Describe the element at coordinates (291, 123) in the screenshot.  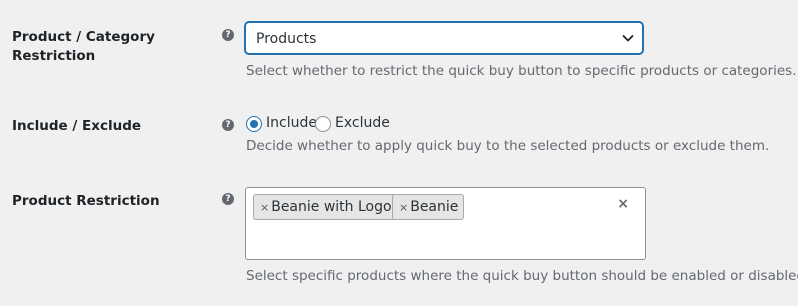
I see `include-radio-label: Include` at that location.